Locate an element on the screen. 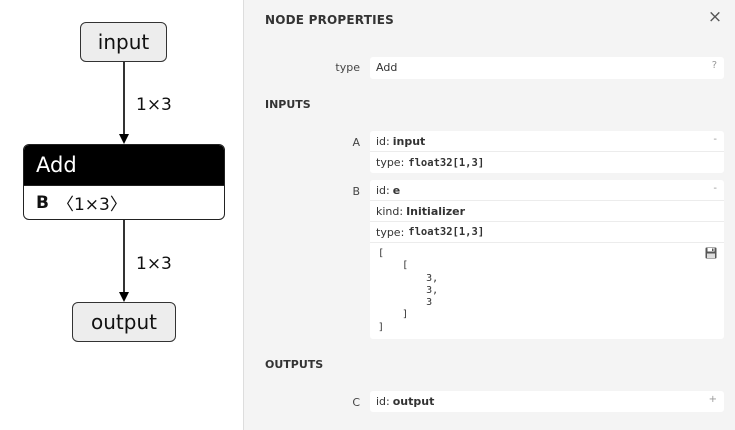 This screenshot has width=735, height=430. type-label: type is located at coordinates (347, 67).